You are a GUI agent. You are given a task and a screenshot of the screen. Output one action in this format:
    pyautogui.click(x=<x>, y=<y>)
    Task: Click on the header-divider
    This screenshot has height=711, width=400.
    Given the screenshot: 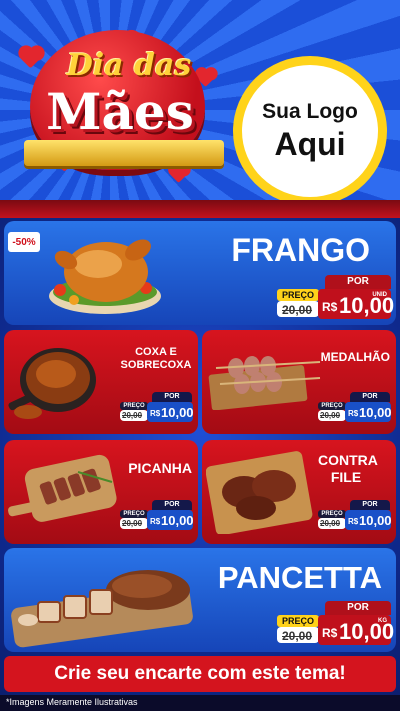 What is the action you would take?
    pyautogui.click(x=200, y=209)
    